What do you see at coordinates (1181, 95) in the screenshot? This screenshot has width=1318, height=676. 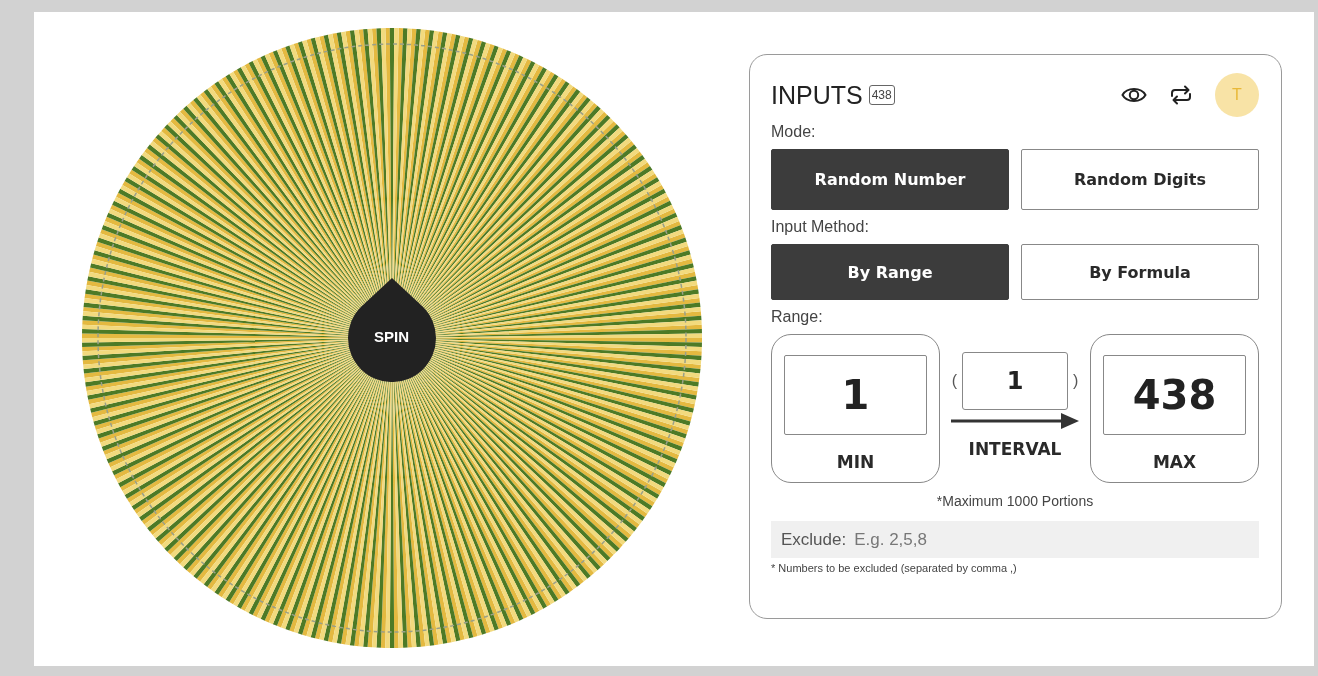 I see `repeat-icon` at bounding box center [1181, 95].